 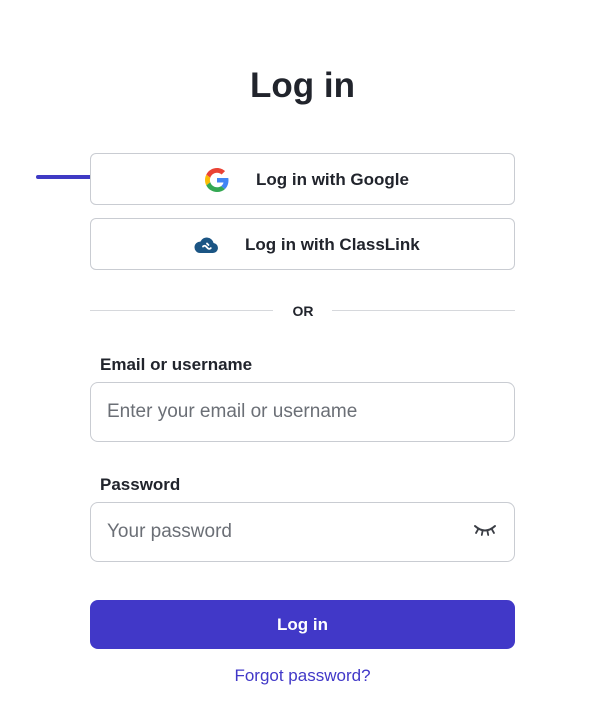 I want to click on divider-or-text: OR, so click(x=303, y=311).